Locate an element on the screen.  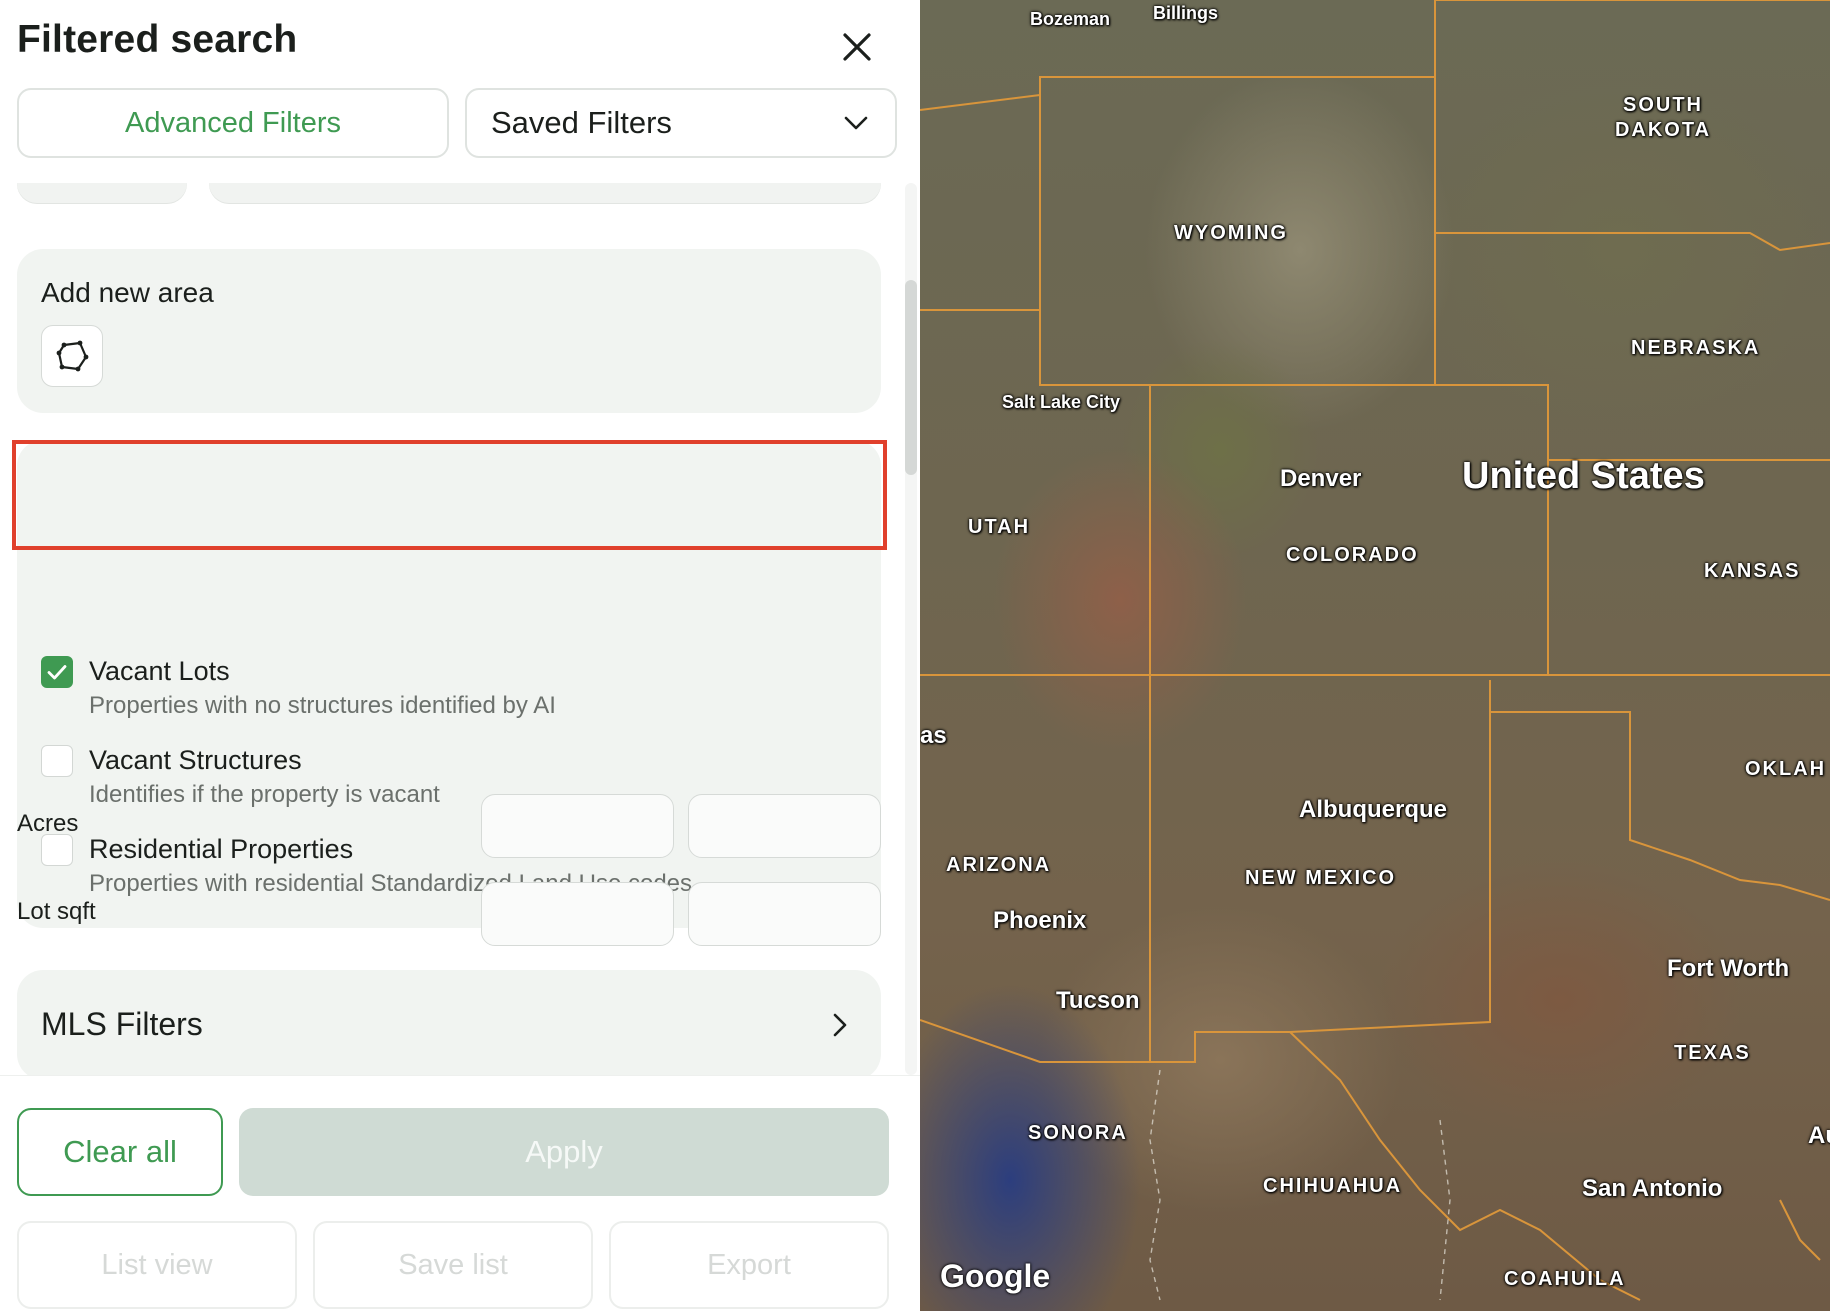
chevron-down-icon is located at coordinates (856, 123).